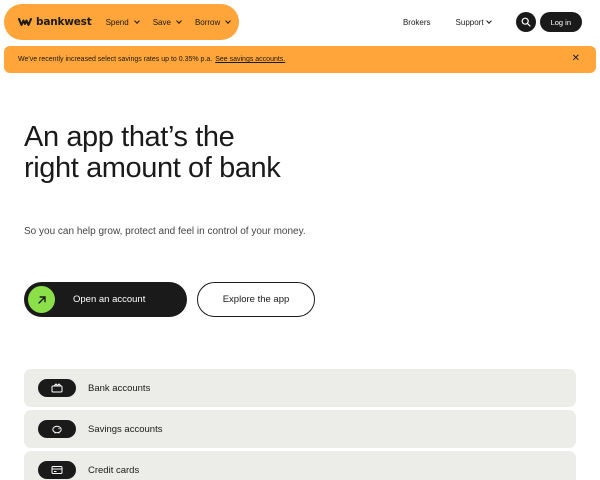  I want to click on support-label: Support, so click(469, 22).